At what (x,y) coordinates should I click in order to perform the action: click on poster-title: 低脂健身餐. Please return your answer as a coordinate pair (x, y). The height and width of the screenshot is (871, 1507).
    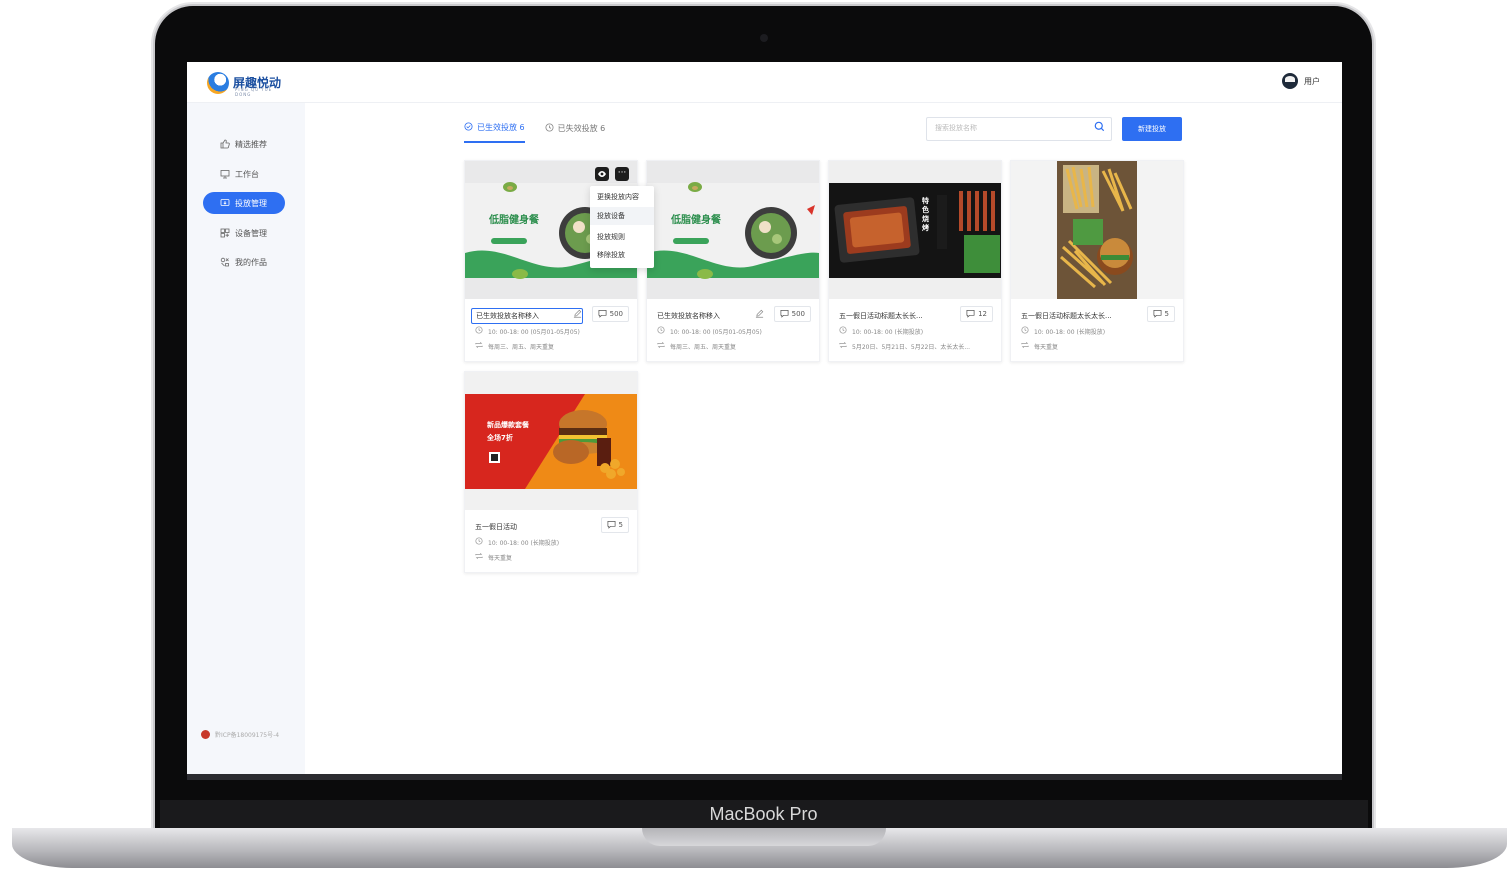
    Looking at the image, I should click on (514, 220).